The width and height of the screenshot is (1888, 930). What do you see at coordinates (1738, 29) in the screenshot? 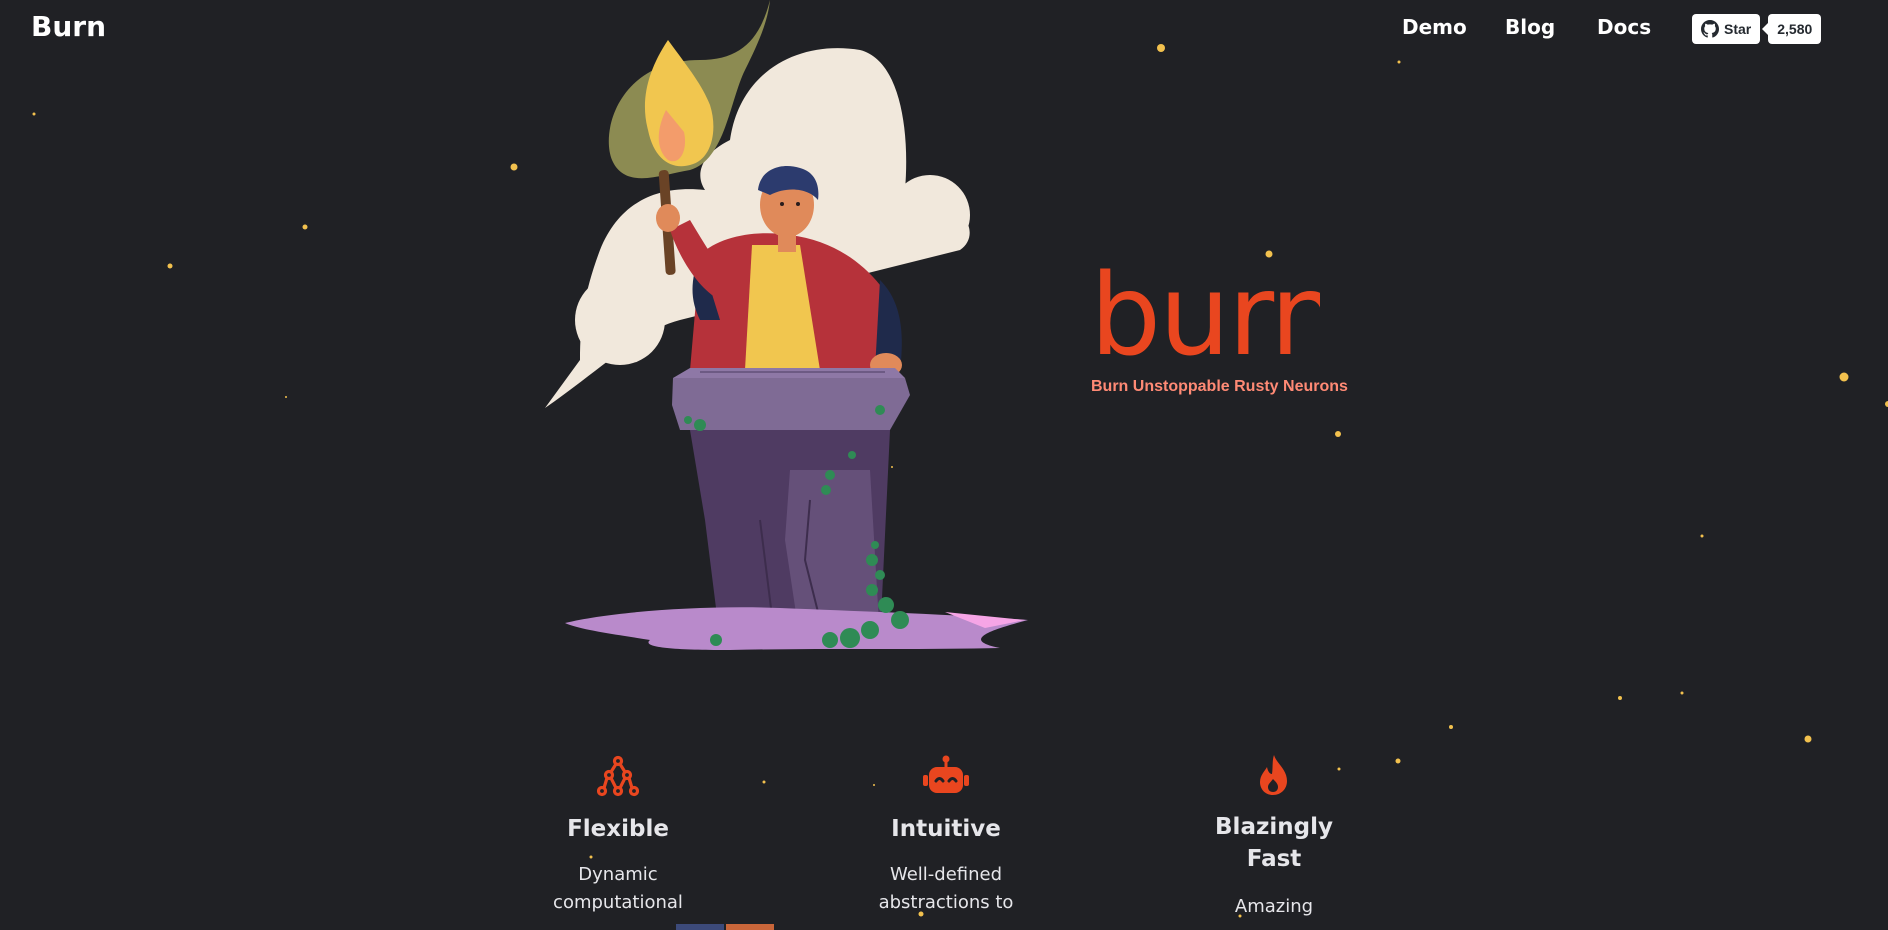
I see `github-star-label: Star` at bounding box center [1738, 29].